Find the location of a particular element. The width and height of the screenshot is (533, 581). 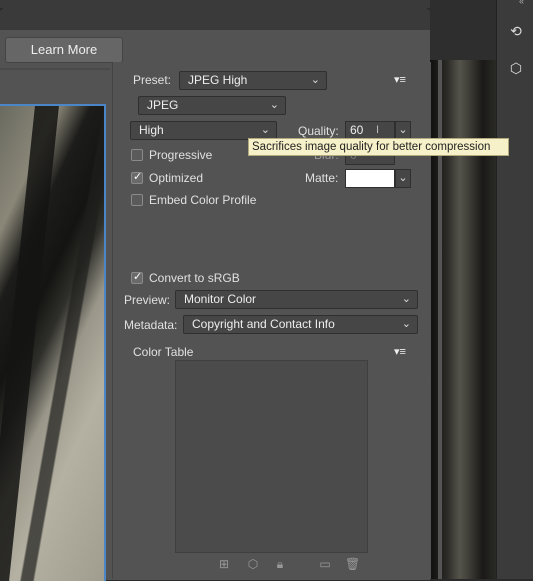

convert-srgb-checkbox is located at coordinates (137, 277).